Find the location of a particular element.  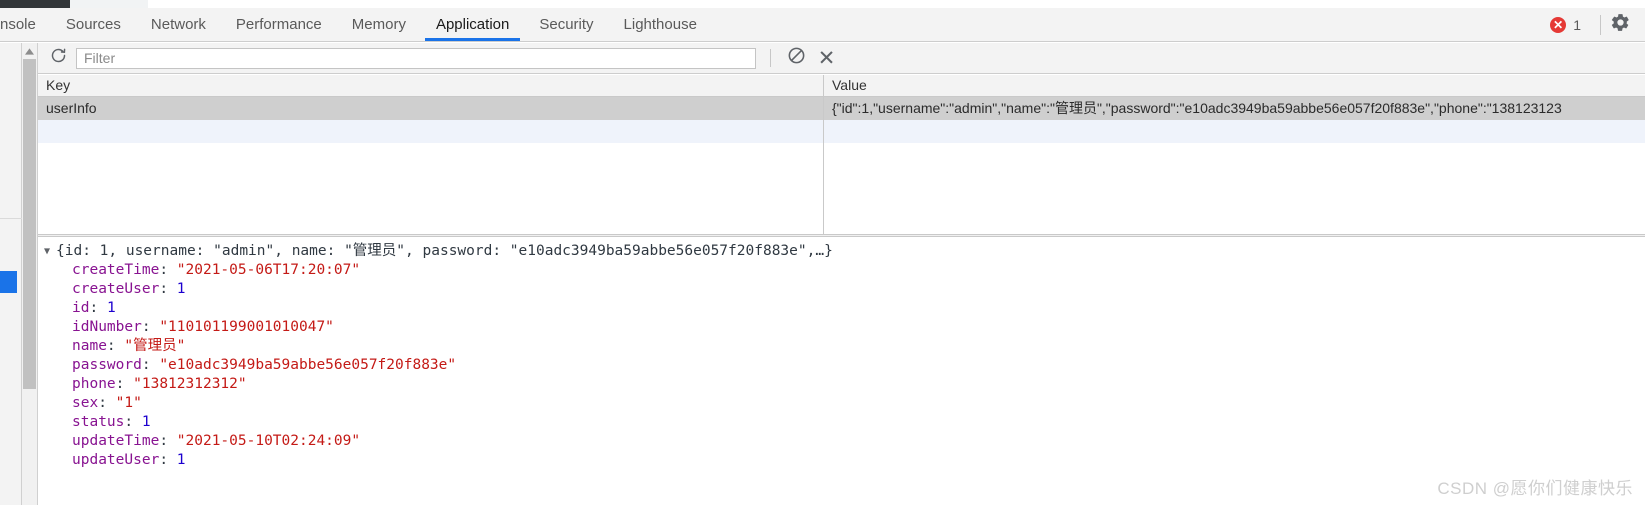

tab-label: Application is located at coordinates (472, 24).